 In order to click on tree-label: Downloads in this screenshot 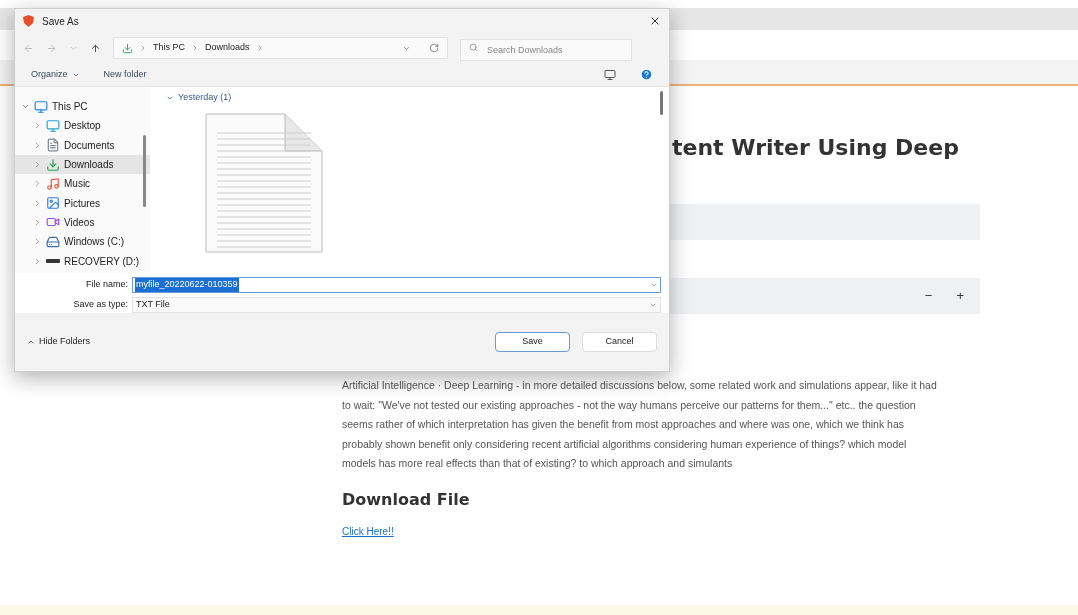, I will do `click(89, 165)`.